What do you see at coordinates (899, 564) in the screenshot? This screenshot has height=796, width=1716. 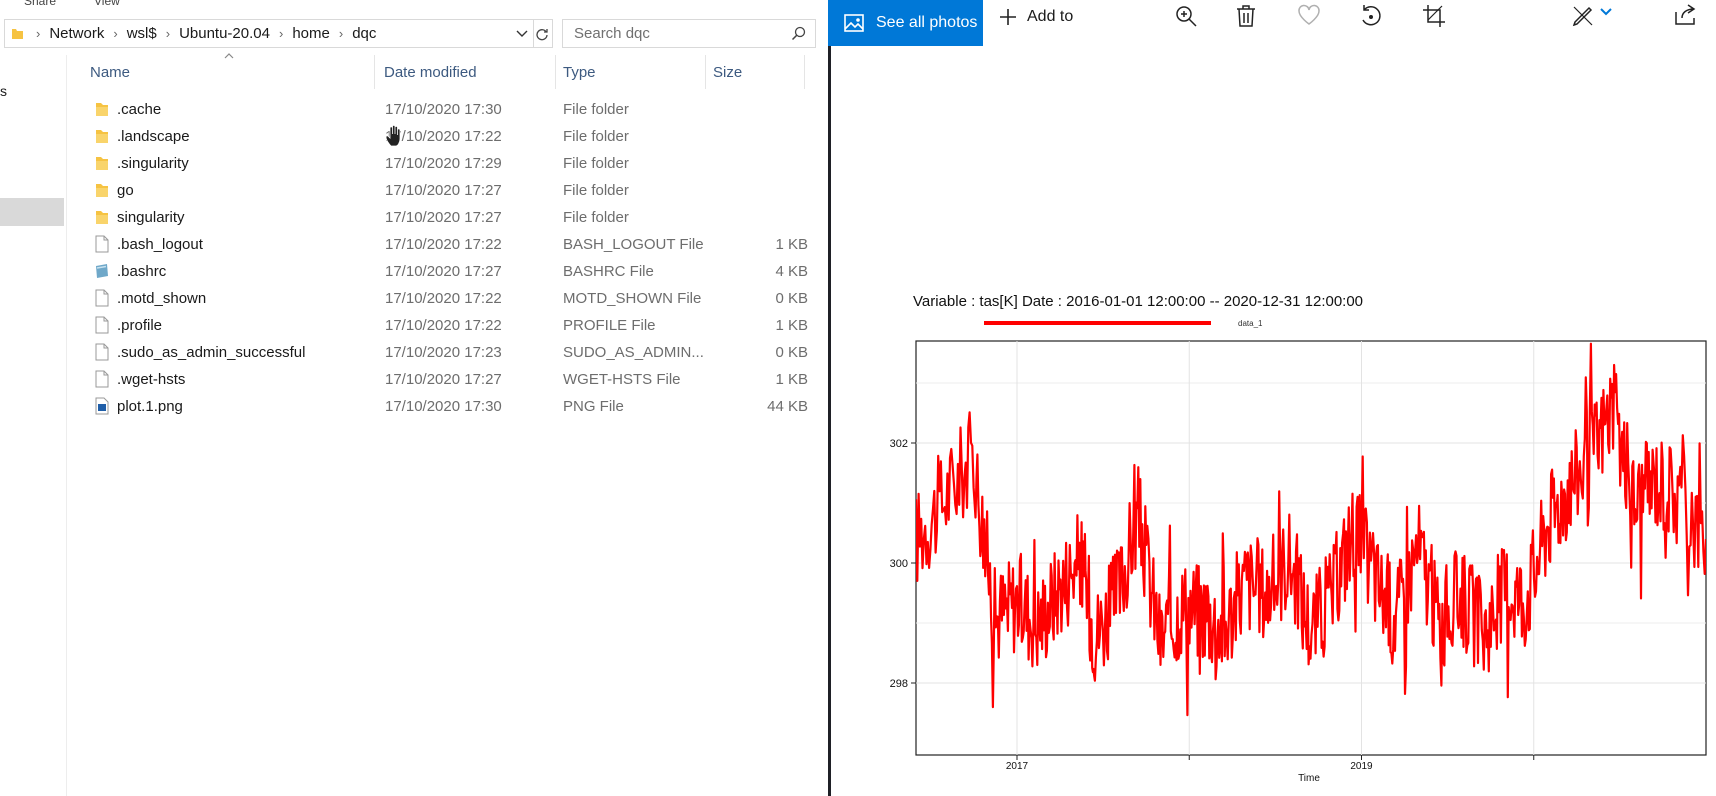 I see `y-tick-label: 300` at bounding box center [899, 564].